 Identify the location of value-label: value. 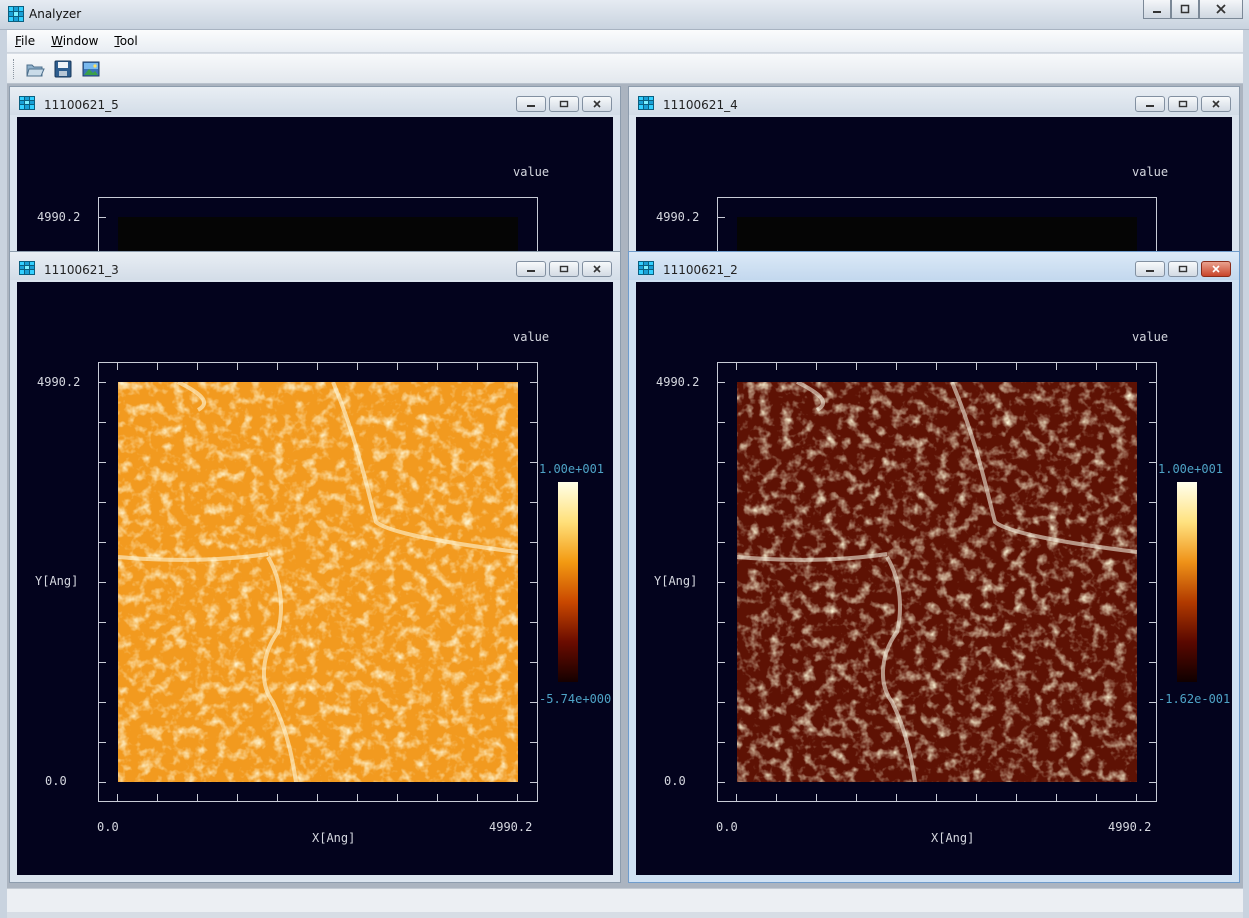
(1150, 172).